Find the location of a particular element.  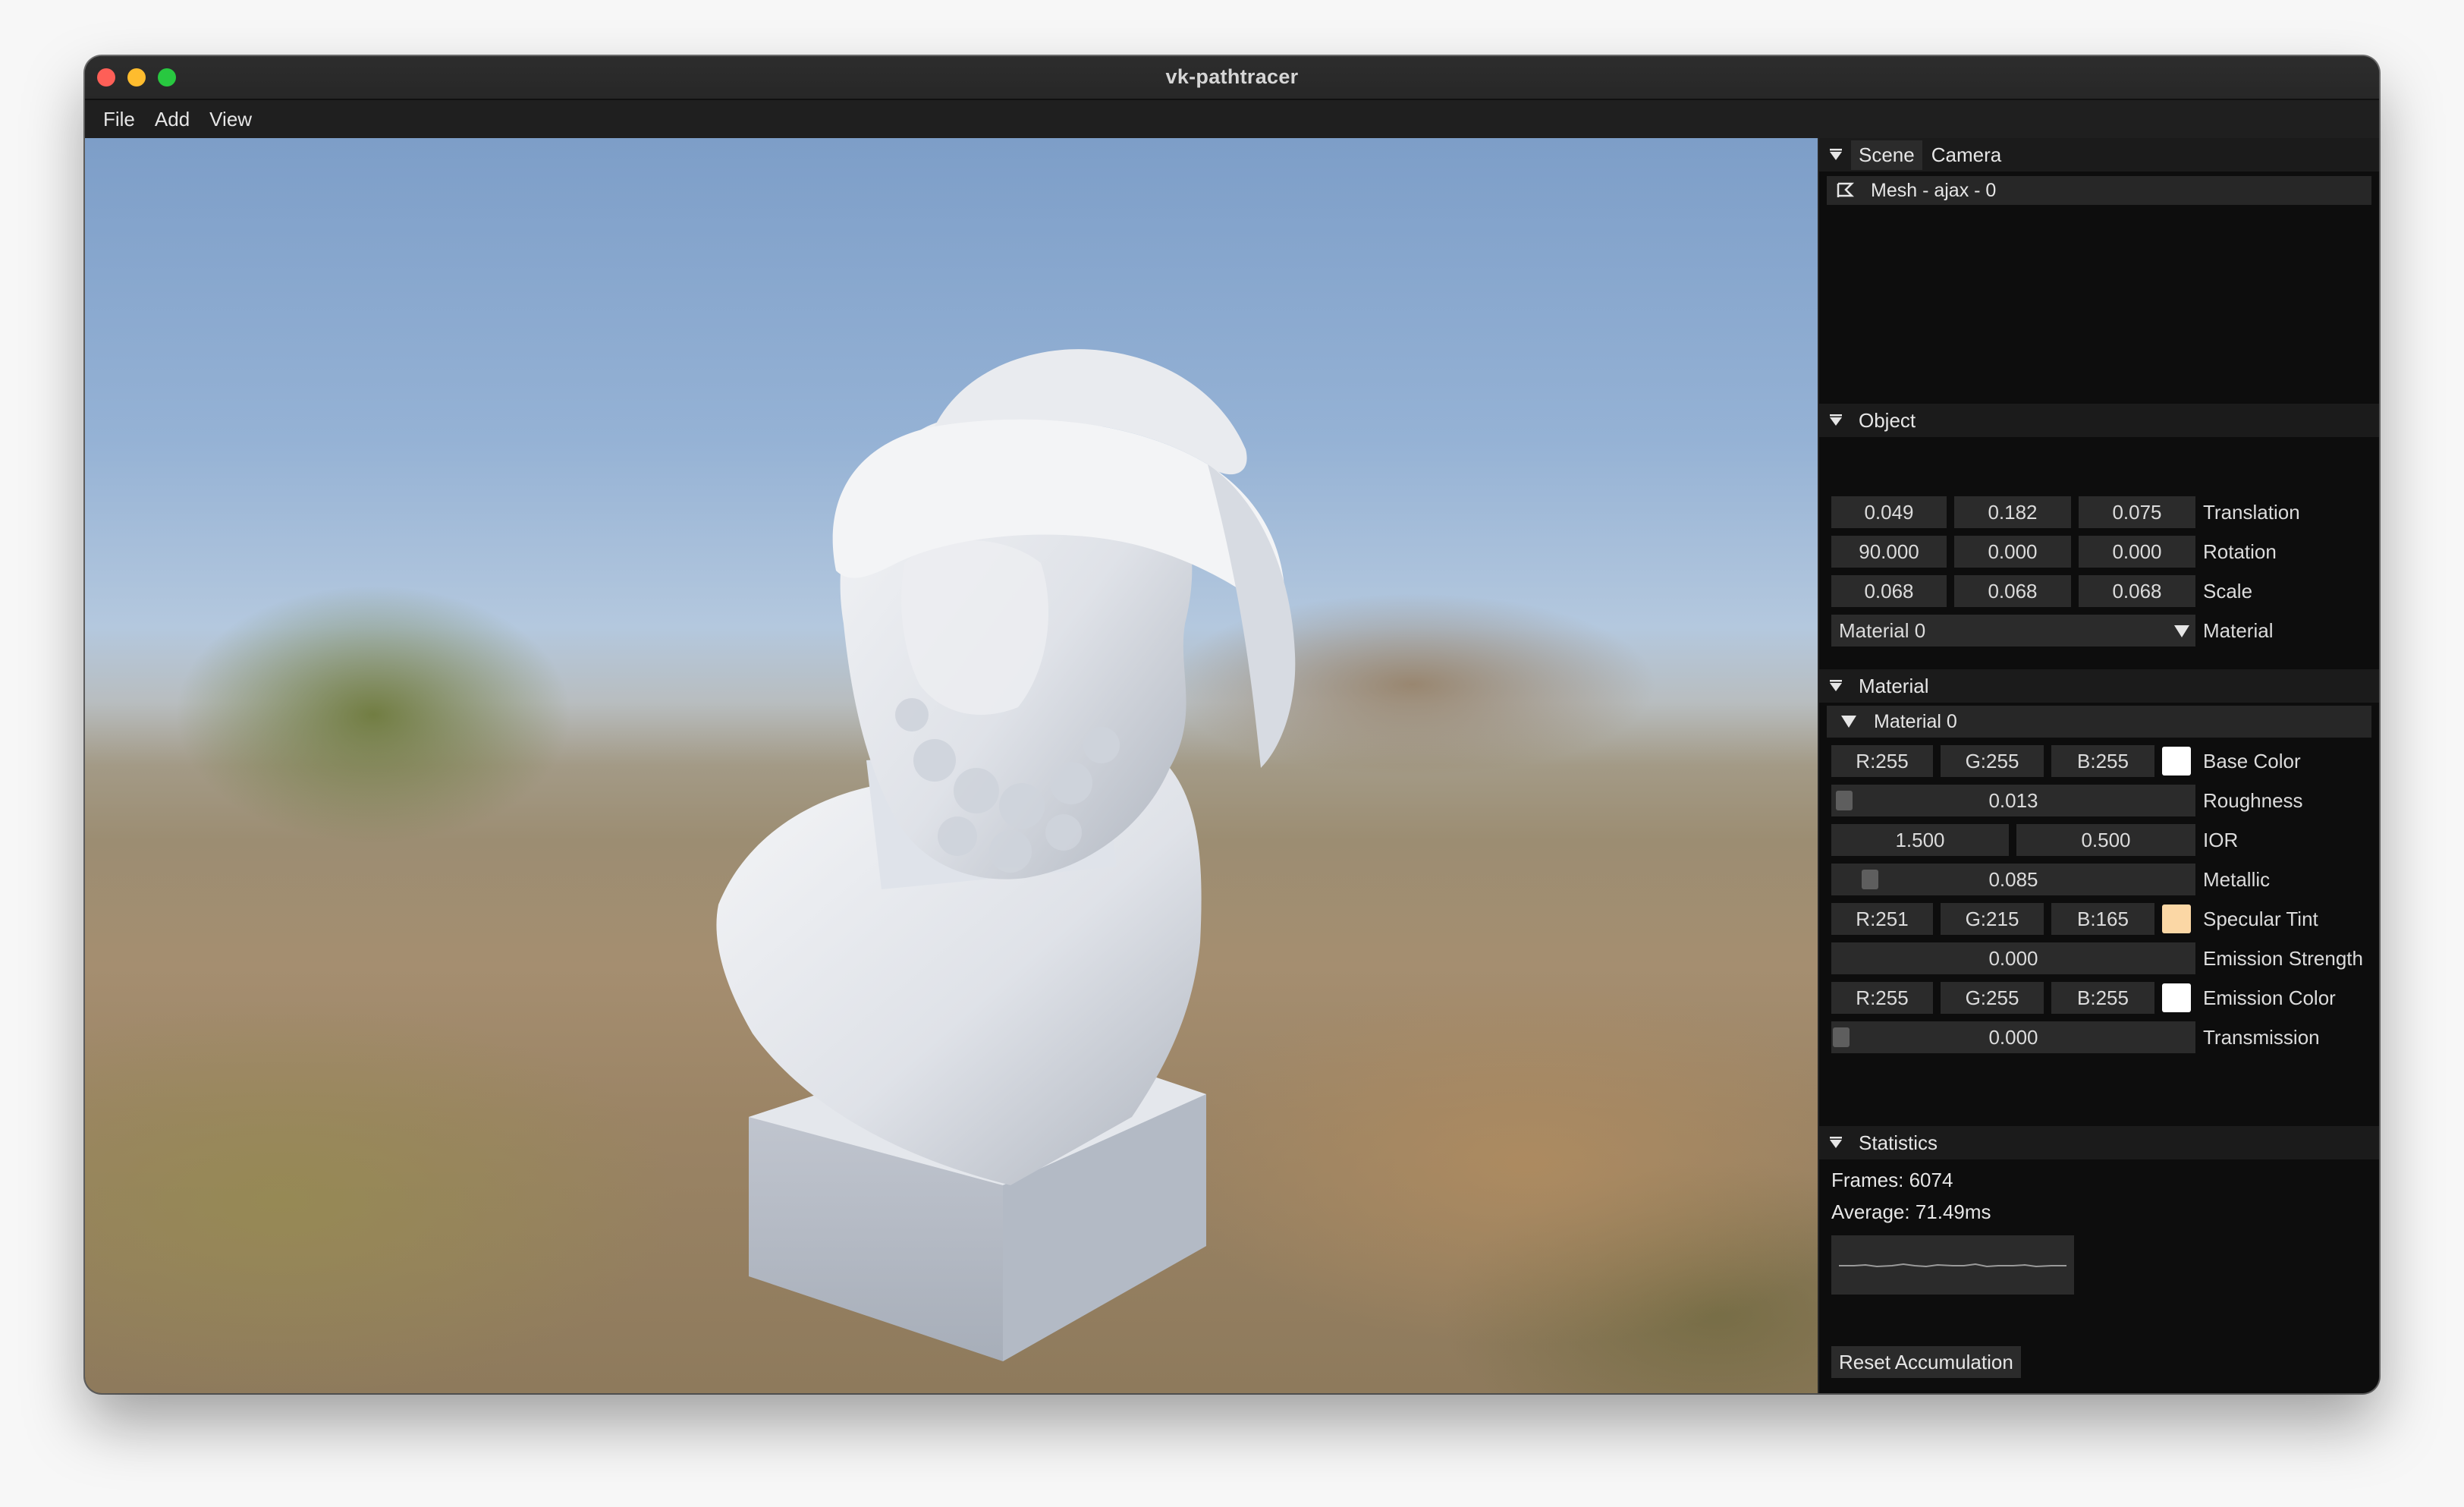

metallic-value: 0.085 is located at coordinates (2013, 879).